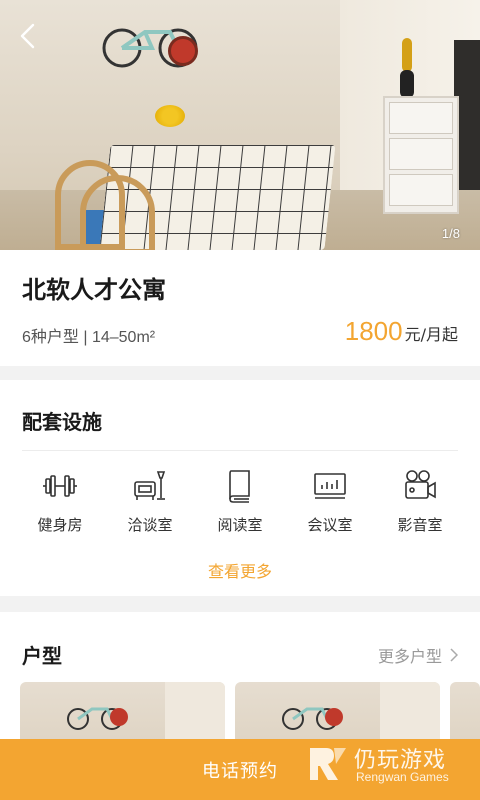 The image size is (480, 800). I want to click on facility-label: 洽谈室, so click(150, 525).